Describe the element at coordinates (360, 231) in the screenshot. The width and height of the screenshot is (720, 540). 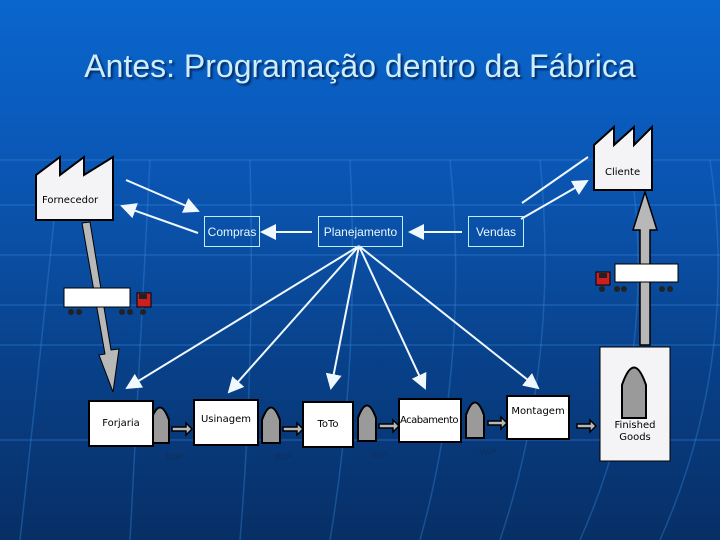
I see `planejamento-box: Planejamento` at that location.